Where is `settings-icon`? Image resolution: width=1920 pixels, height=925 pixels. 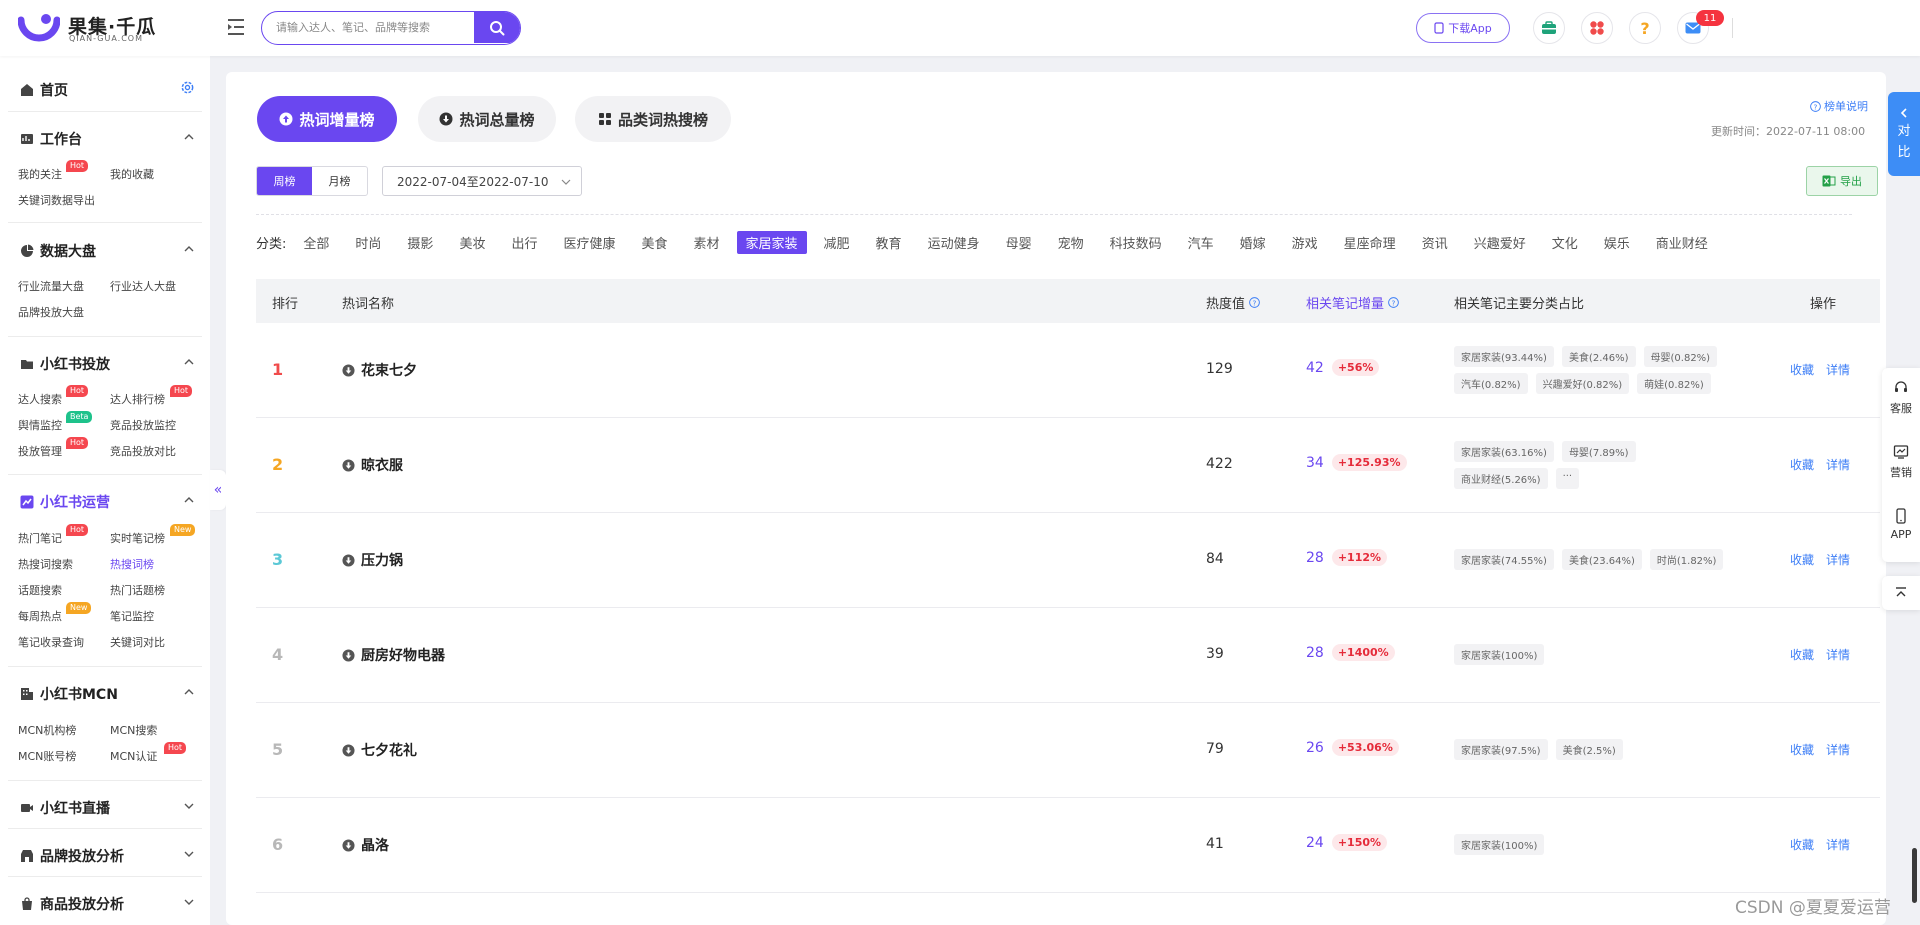
settings-icon is located at coordinates (187, 87).